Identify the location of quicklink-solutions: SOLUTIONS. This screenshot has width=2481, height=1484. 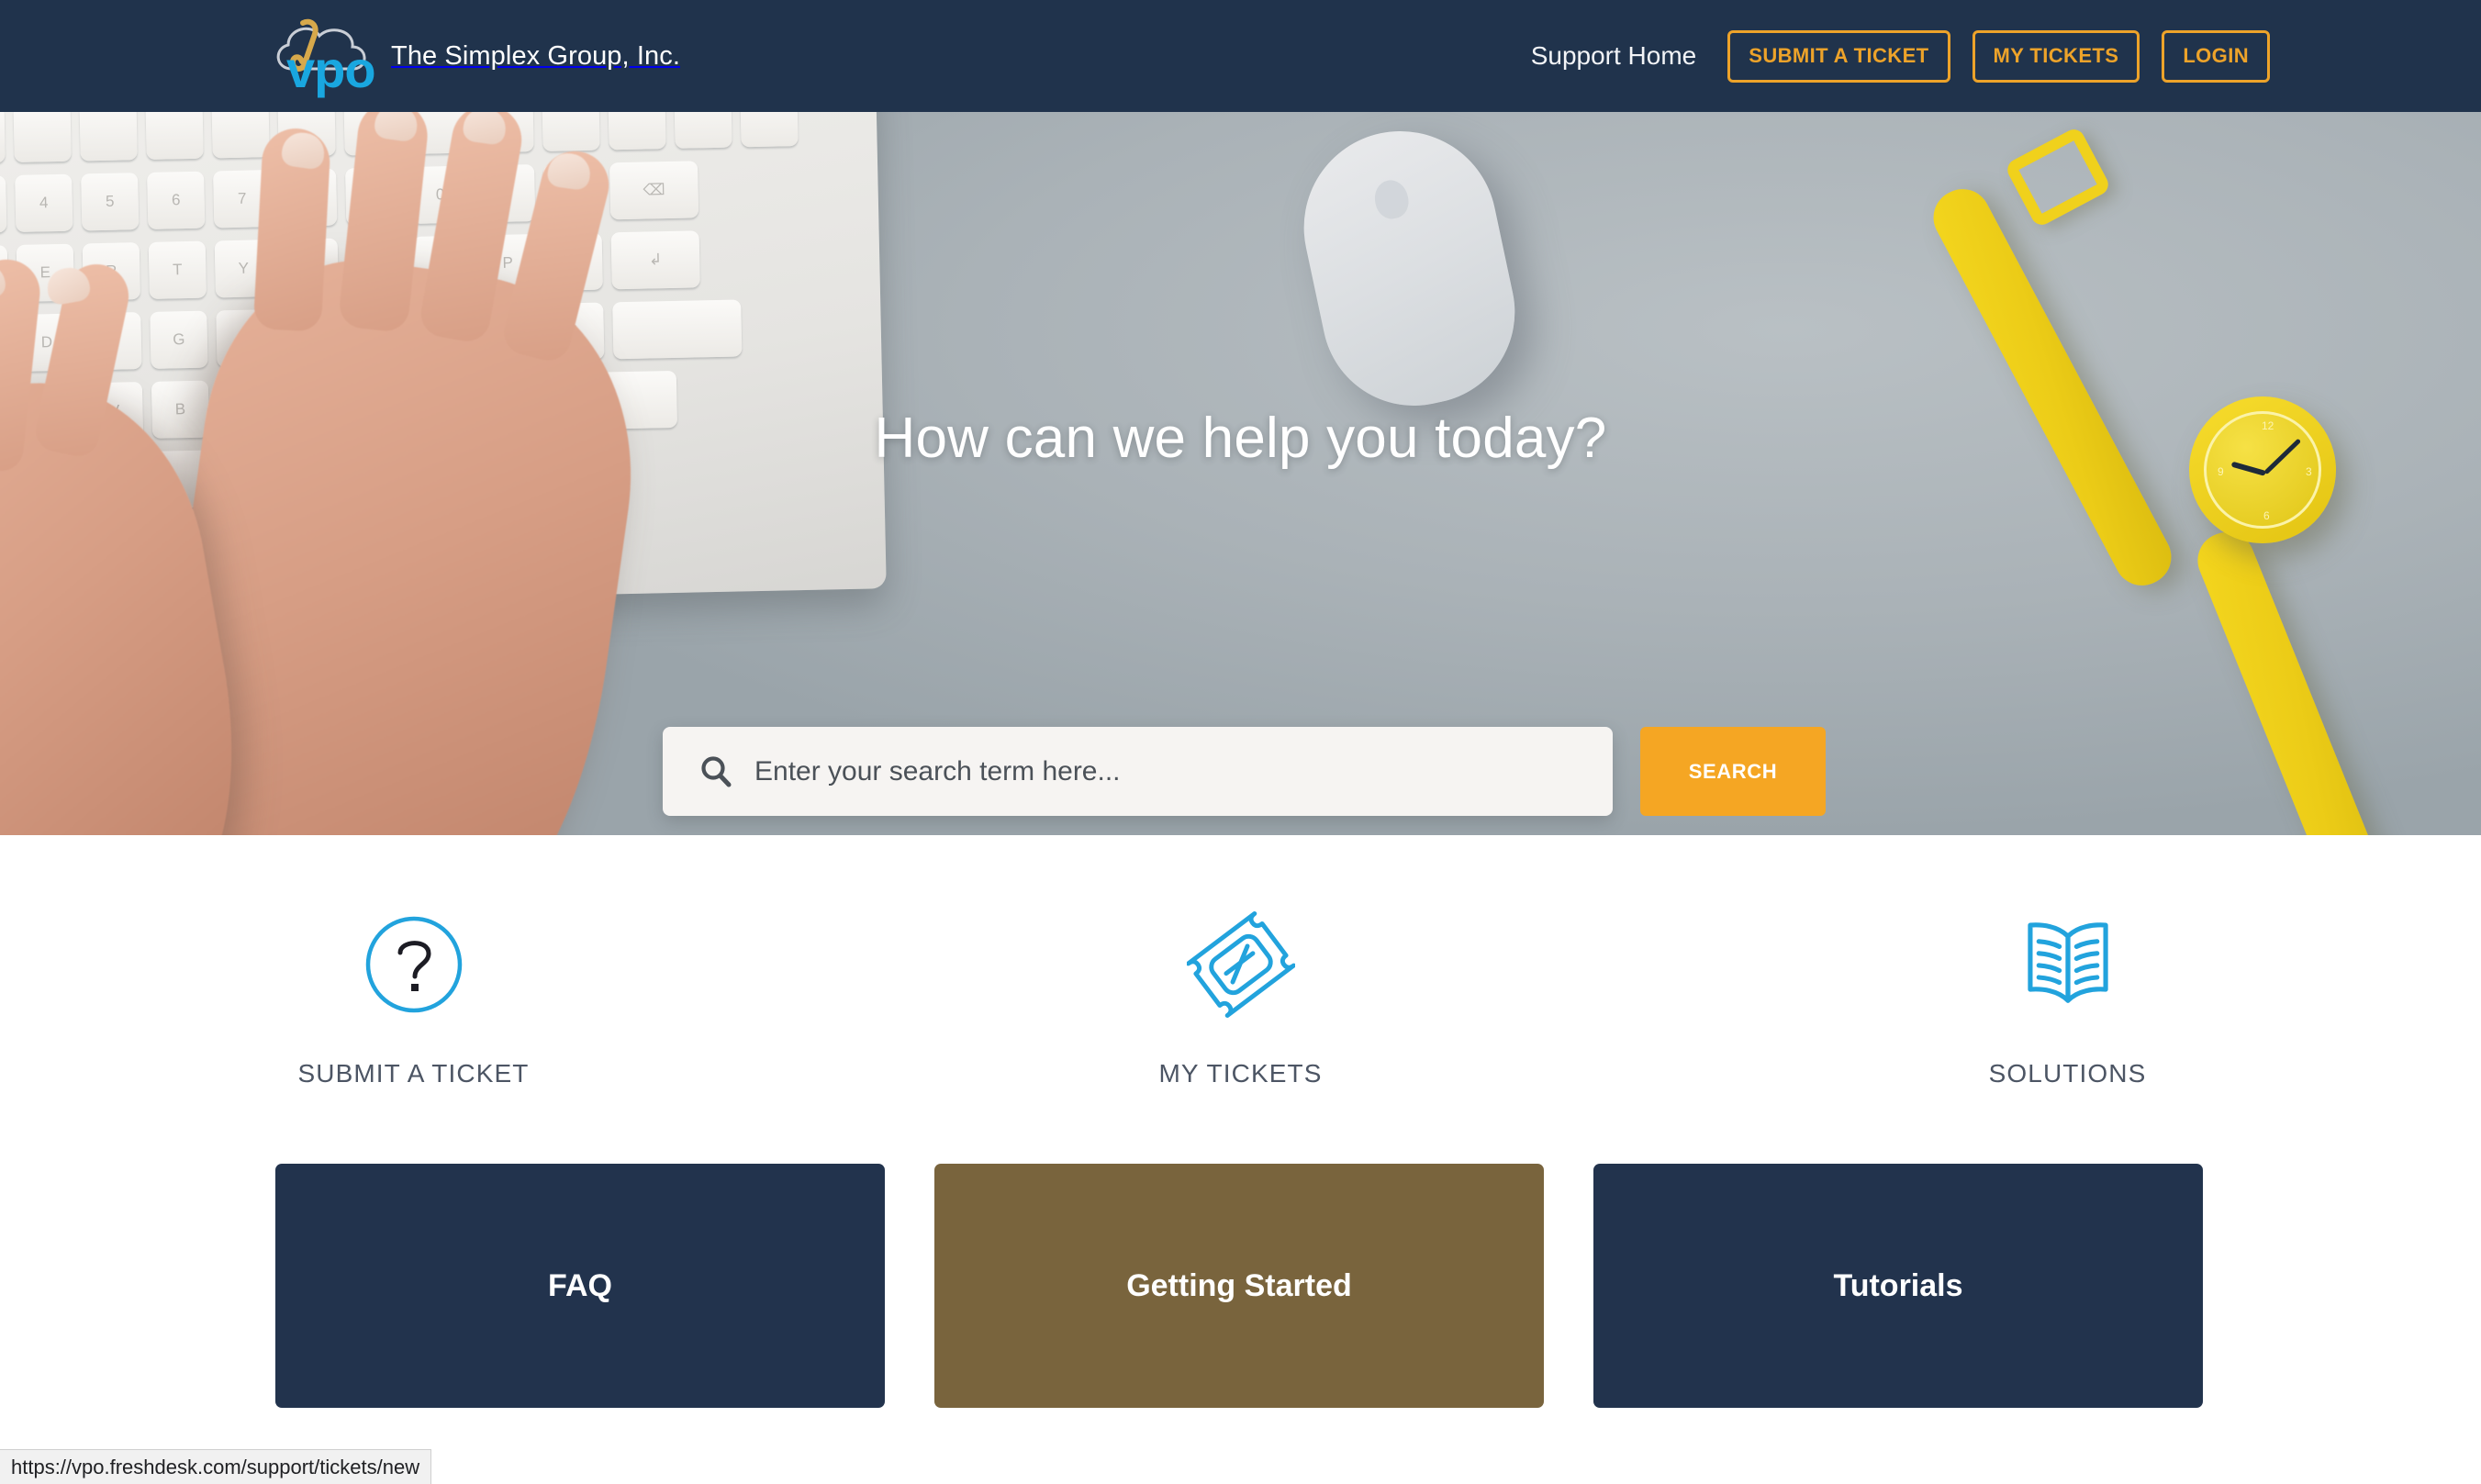
(2067, 961).